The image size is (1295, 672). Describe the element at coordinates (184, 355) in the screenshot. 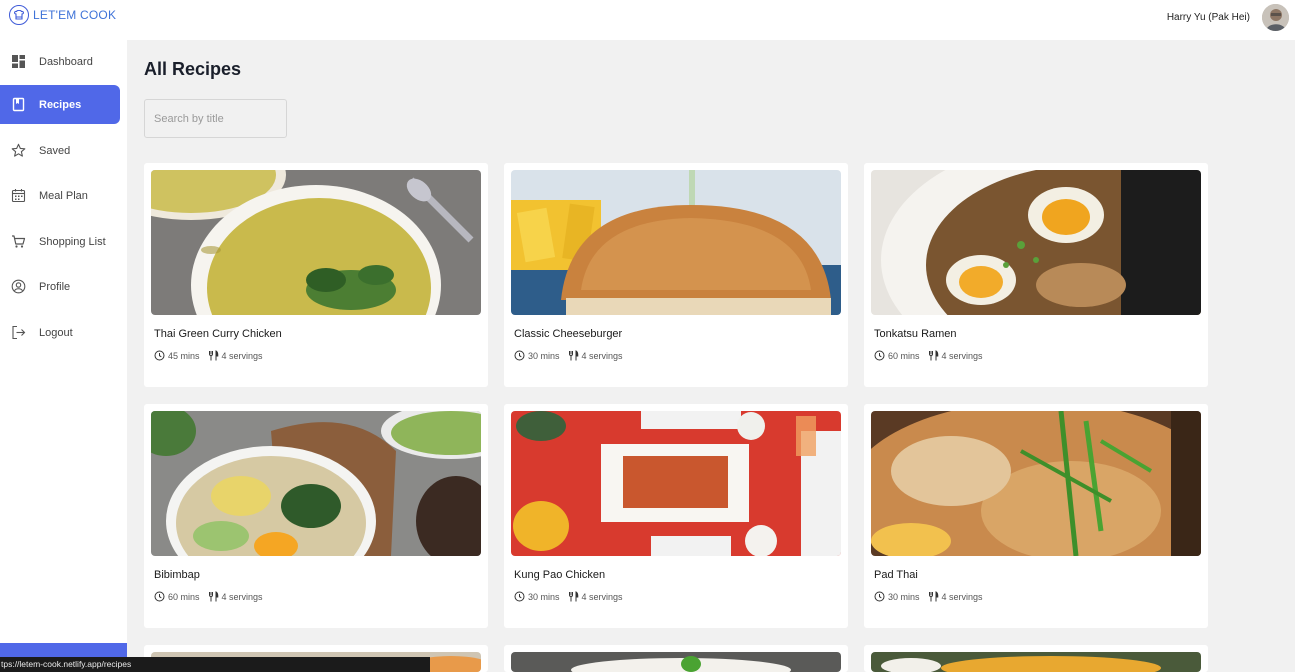

I see `recipe-time: 45 mins` at that location.